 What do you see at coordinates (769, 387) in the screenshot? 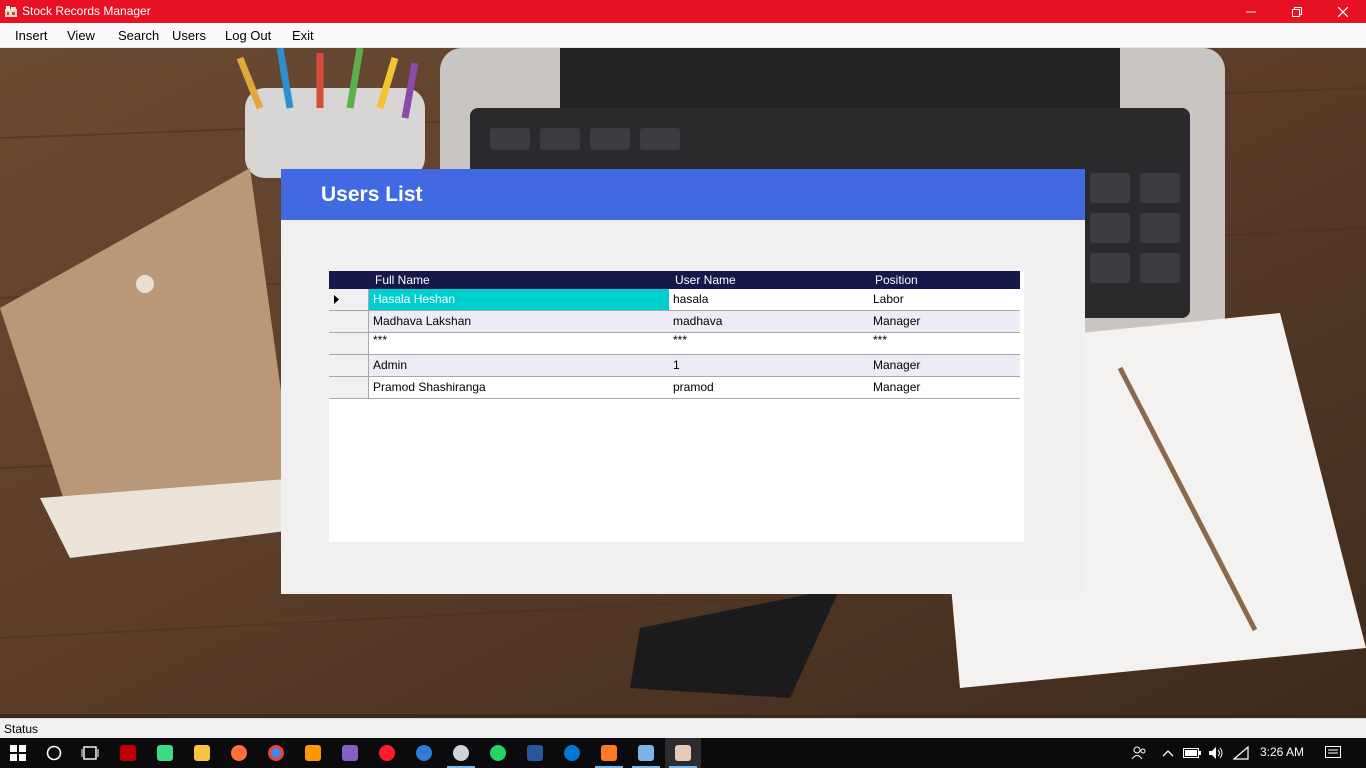
I see `cell-user-name: pramod` at bounding box center [769, 387].